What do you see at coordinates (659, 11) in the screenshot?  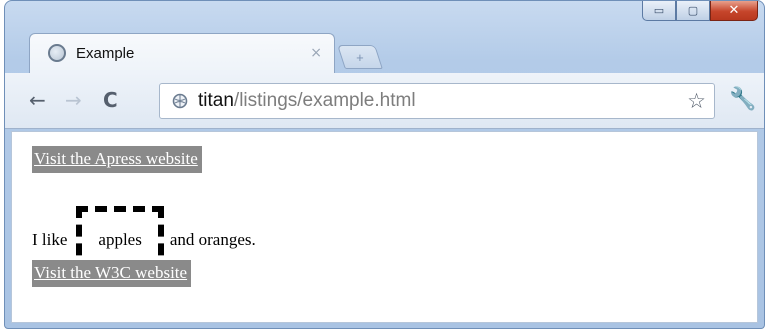 I see `minimize-button: ▭` at bounding box center [659, 11].